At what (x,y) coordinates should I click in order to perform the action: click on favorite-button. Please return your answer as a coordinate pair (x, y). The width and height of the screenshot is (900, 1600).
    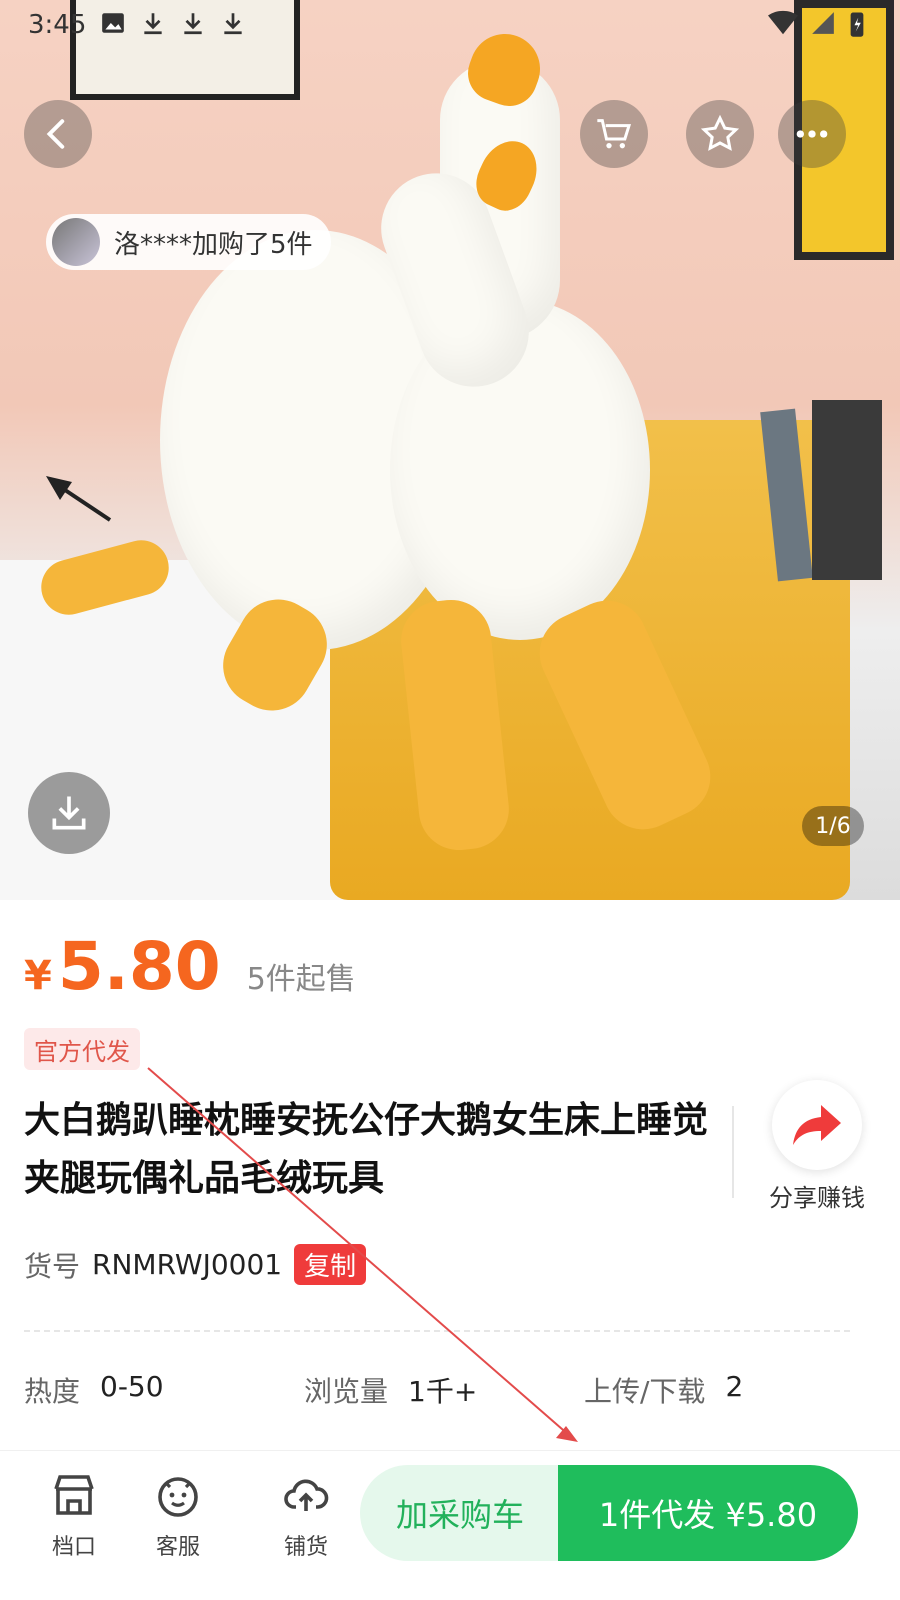
    Looking at the image, I should click on (720, 134).